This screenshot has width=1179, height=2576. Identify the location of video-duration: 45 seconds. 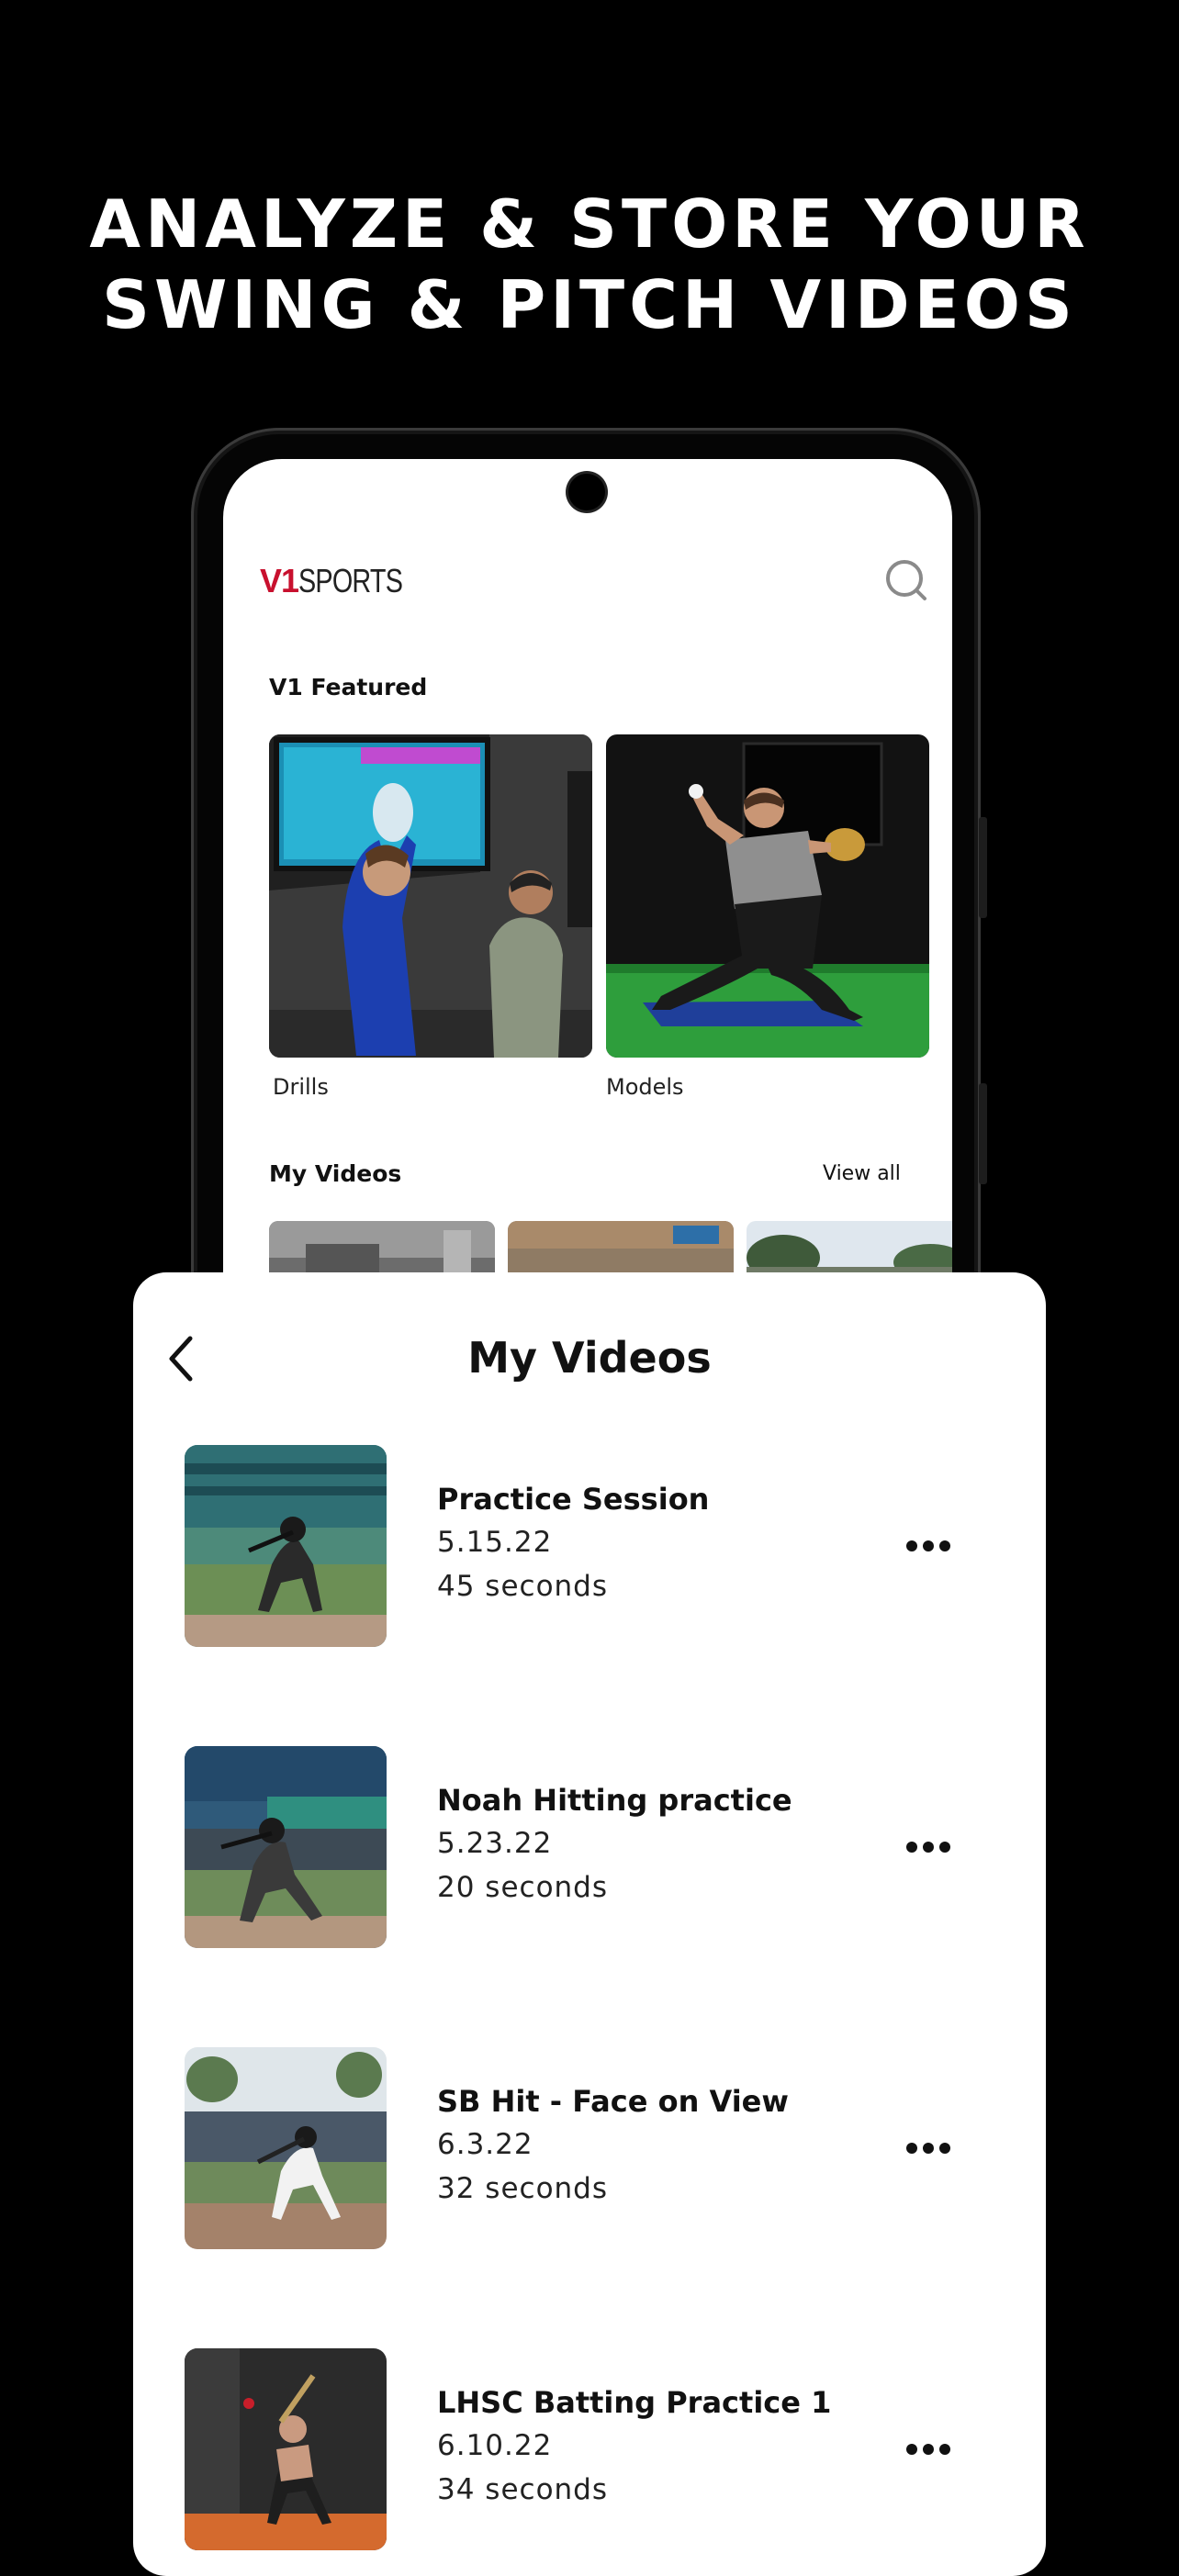
(523, 1586).